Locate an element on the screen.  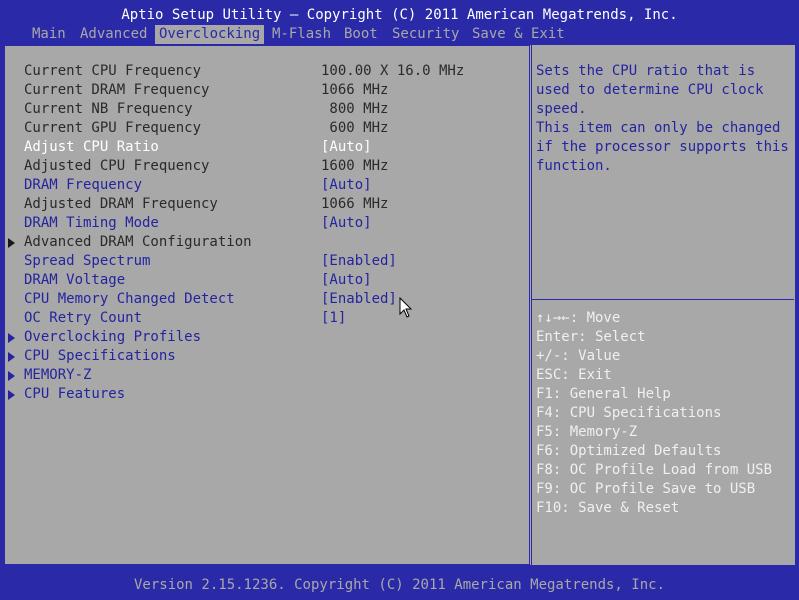
key-hint-cpu-specifications: F4: CPU Specifications is located at coordinates (629, 413).